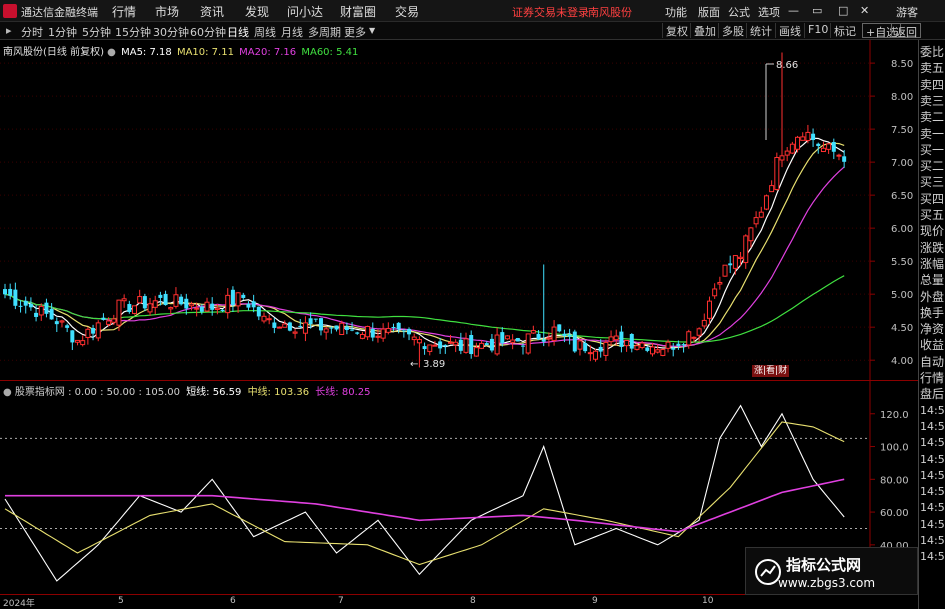 Image resolution: width=945 pixels, height=609 pixels. Describe the element at coordinates (817, 30) in the screenshot. I see `f10-button: F10` at that location.